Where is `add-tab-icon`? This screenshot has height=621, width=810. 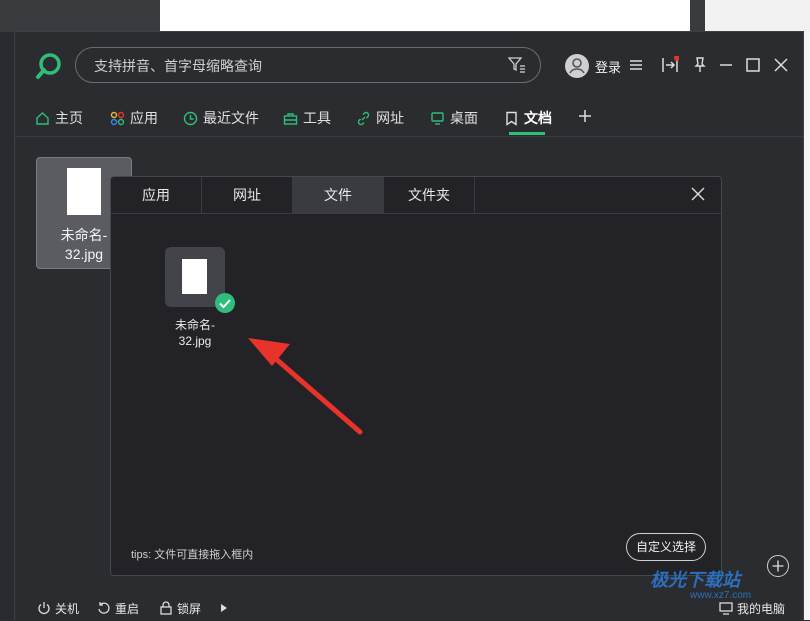 add-tab-icon is located at coordinates (585, 116).